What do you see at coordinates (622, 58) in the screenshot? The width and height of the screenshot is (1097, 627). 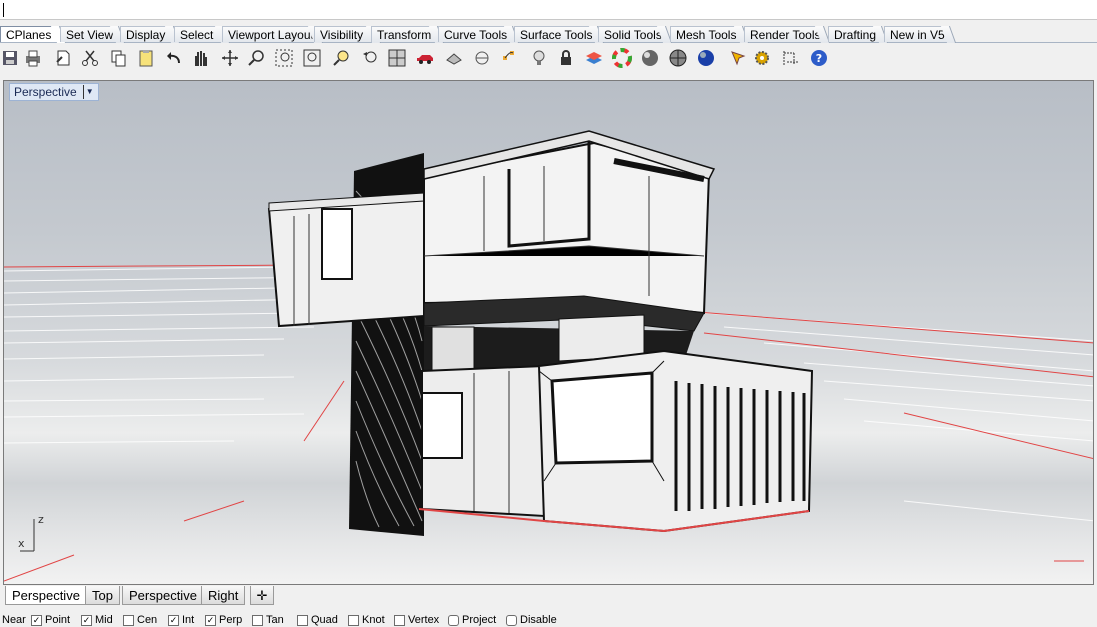 I see `color-wheel-icon` at bounding box center [622, 58].